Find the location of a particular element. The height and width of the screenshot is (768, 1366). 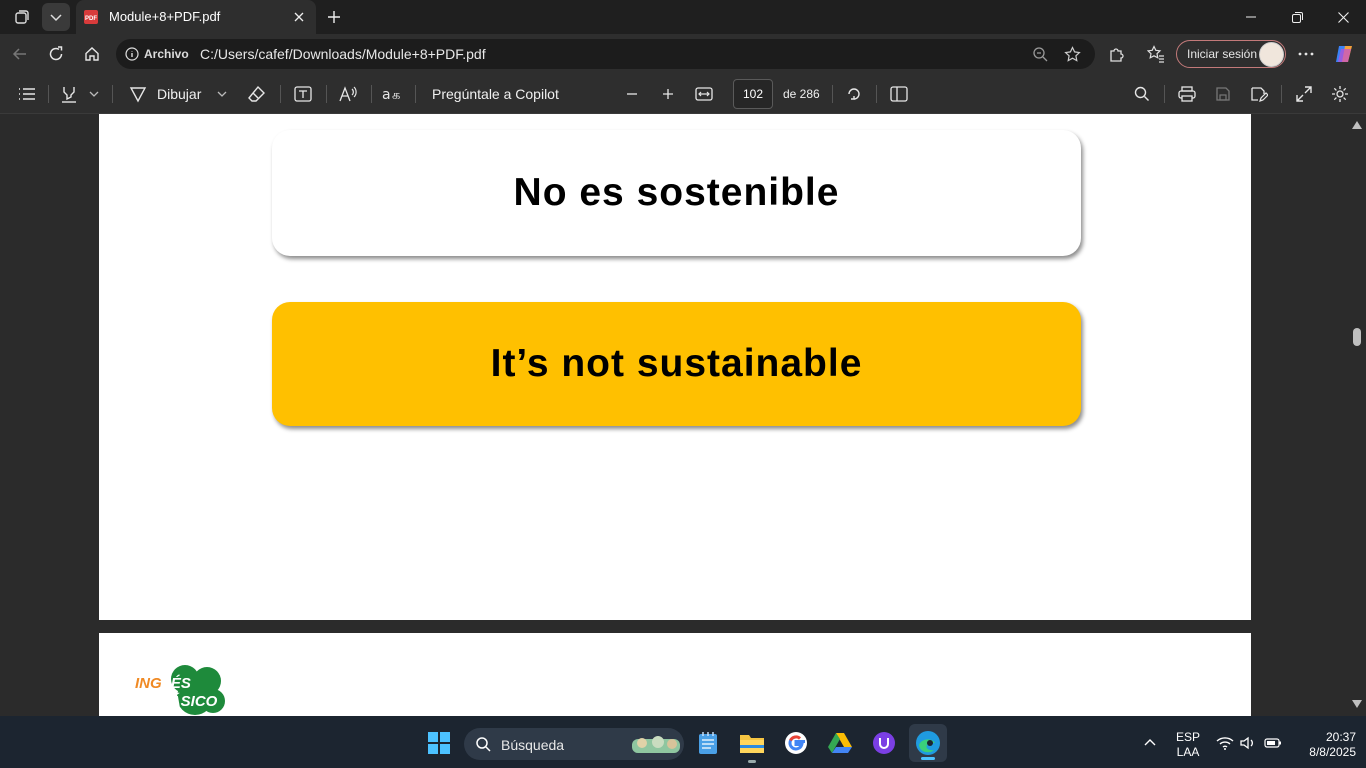

extensions-button is located at coordinates (1116, 54).